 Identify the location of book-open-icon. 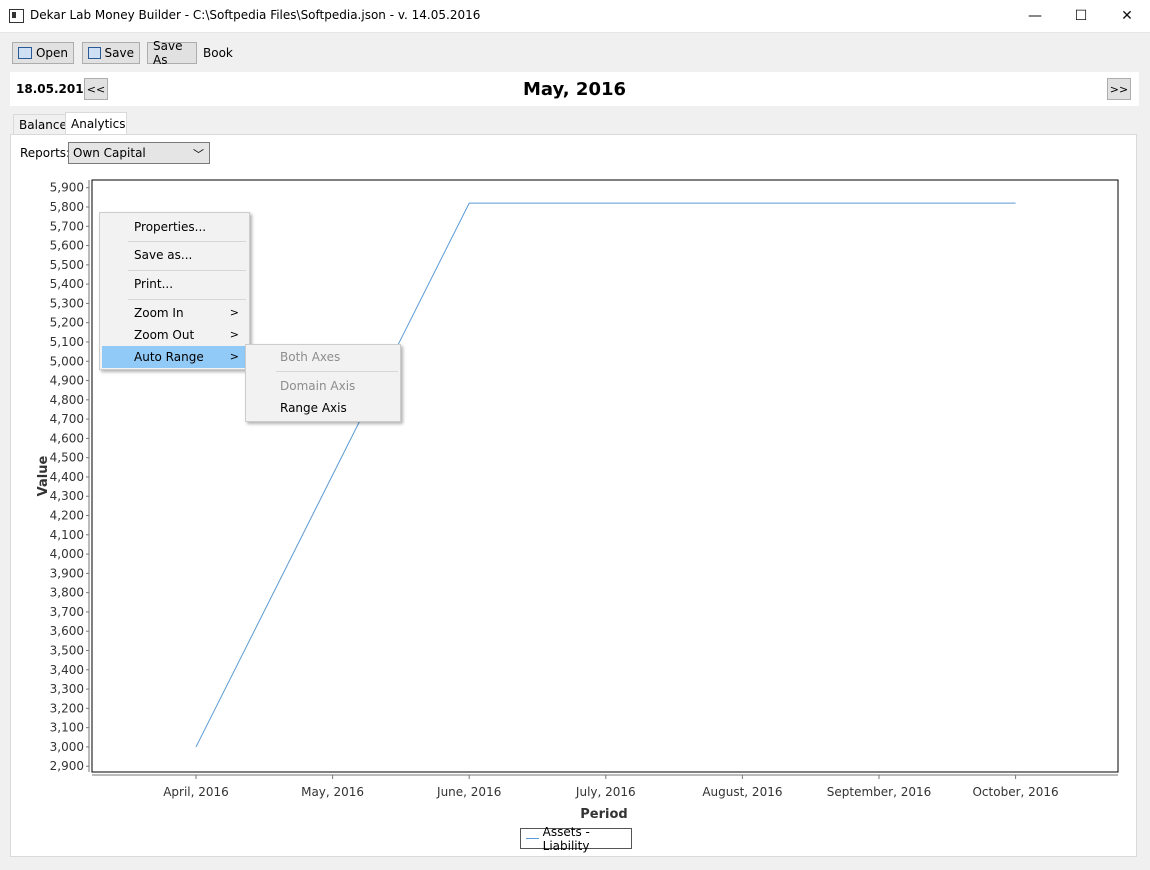
(25, 53).